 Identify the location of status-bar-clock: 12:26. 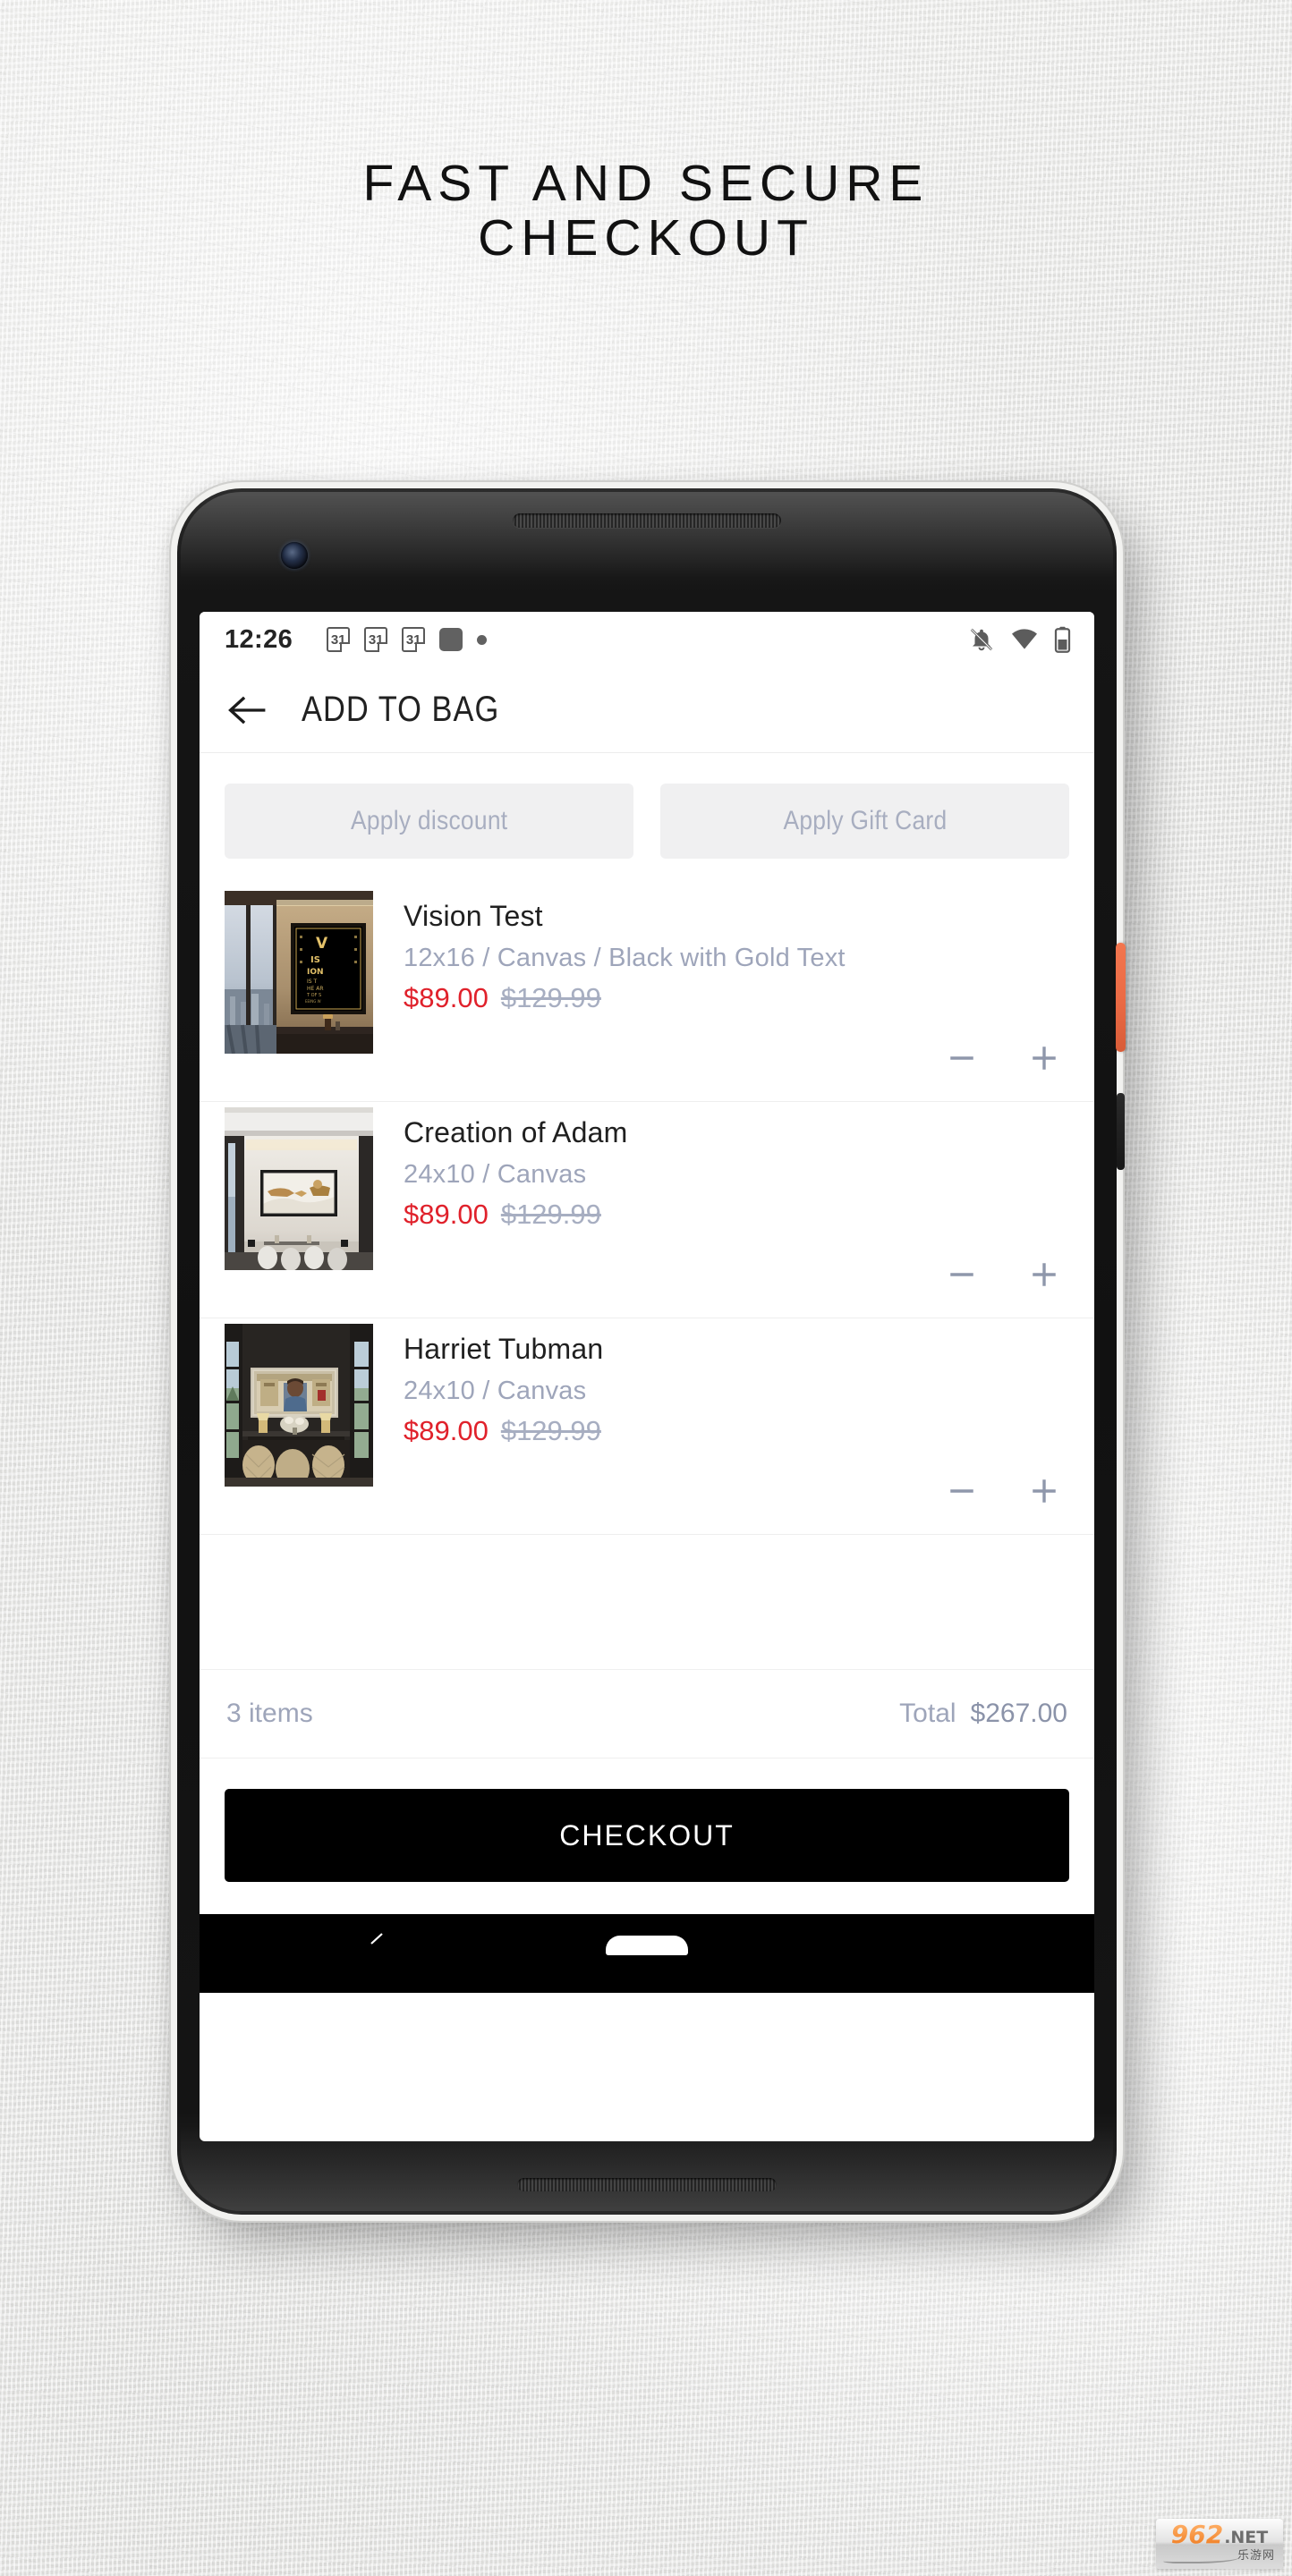
(259, 639).